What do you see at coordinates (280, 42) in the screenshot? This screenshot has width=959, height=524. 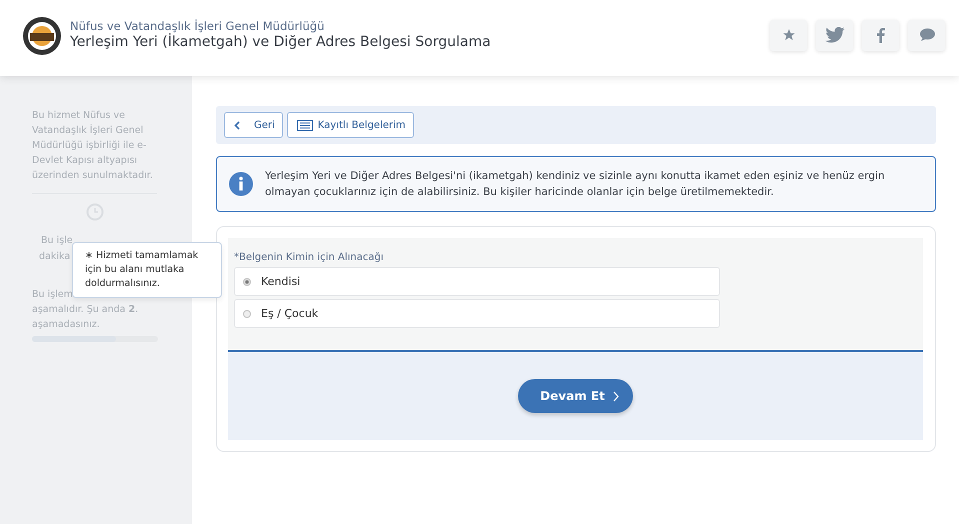 I see `page-title: Yerleşim Yeri (İkametgah) ve Diğer Adres Belgesi Sorgulama` at bounding box center [280, 42].